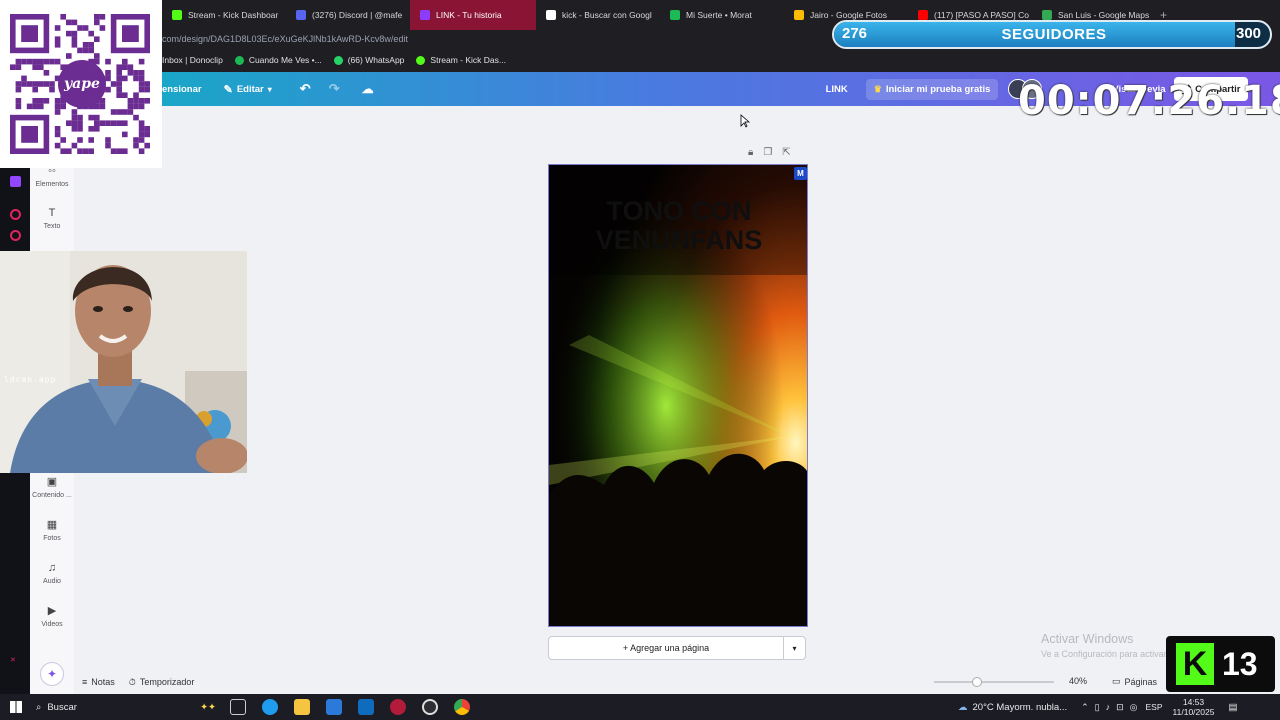 This screenshot has width=1280, height=720. I want to click on yape-logo-text: yape, so click(82, 84).